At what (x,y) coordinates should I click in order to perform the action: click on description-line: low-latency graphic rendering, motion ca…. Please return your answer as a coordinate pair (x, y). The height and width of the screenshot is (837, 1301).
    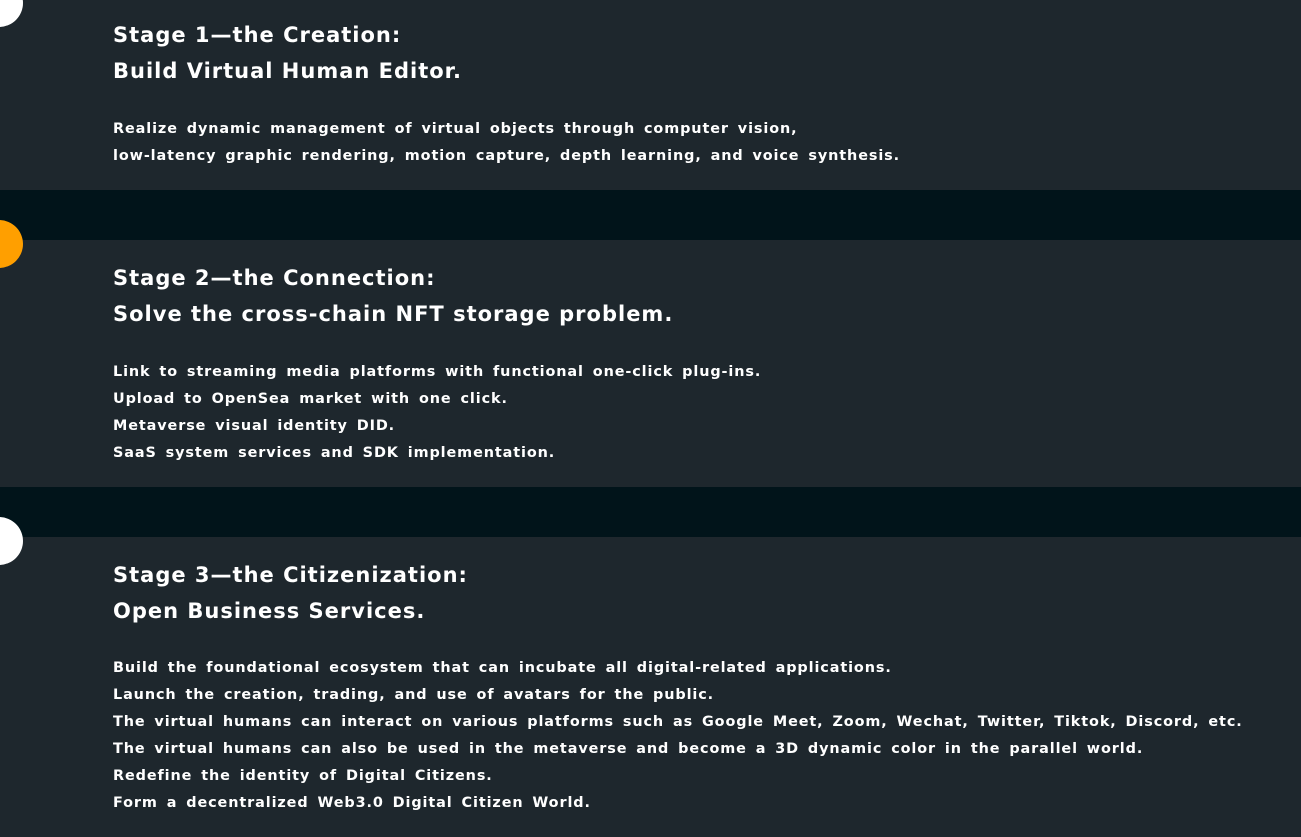
    Looking at the image, I should click on (506, 156).